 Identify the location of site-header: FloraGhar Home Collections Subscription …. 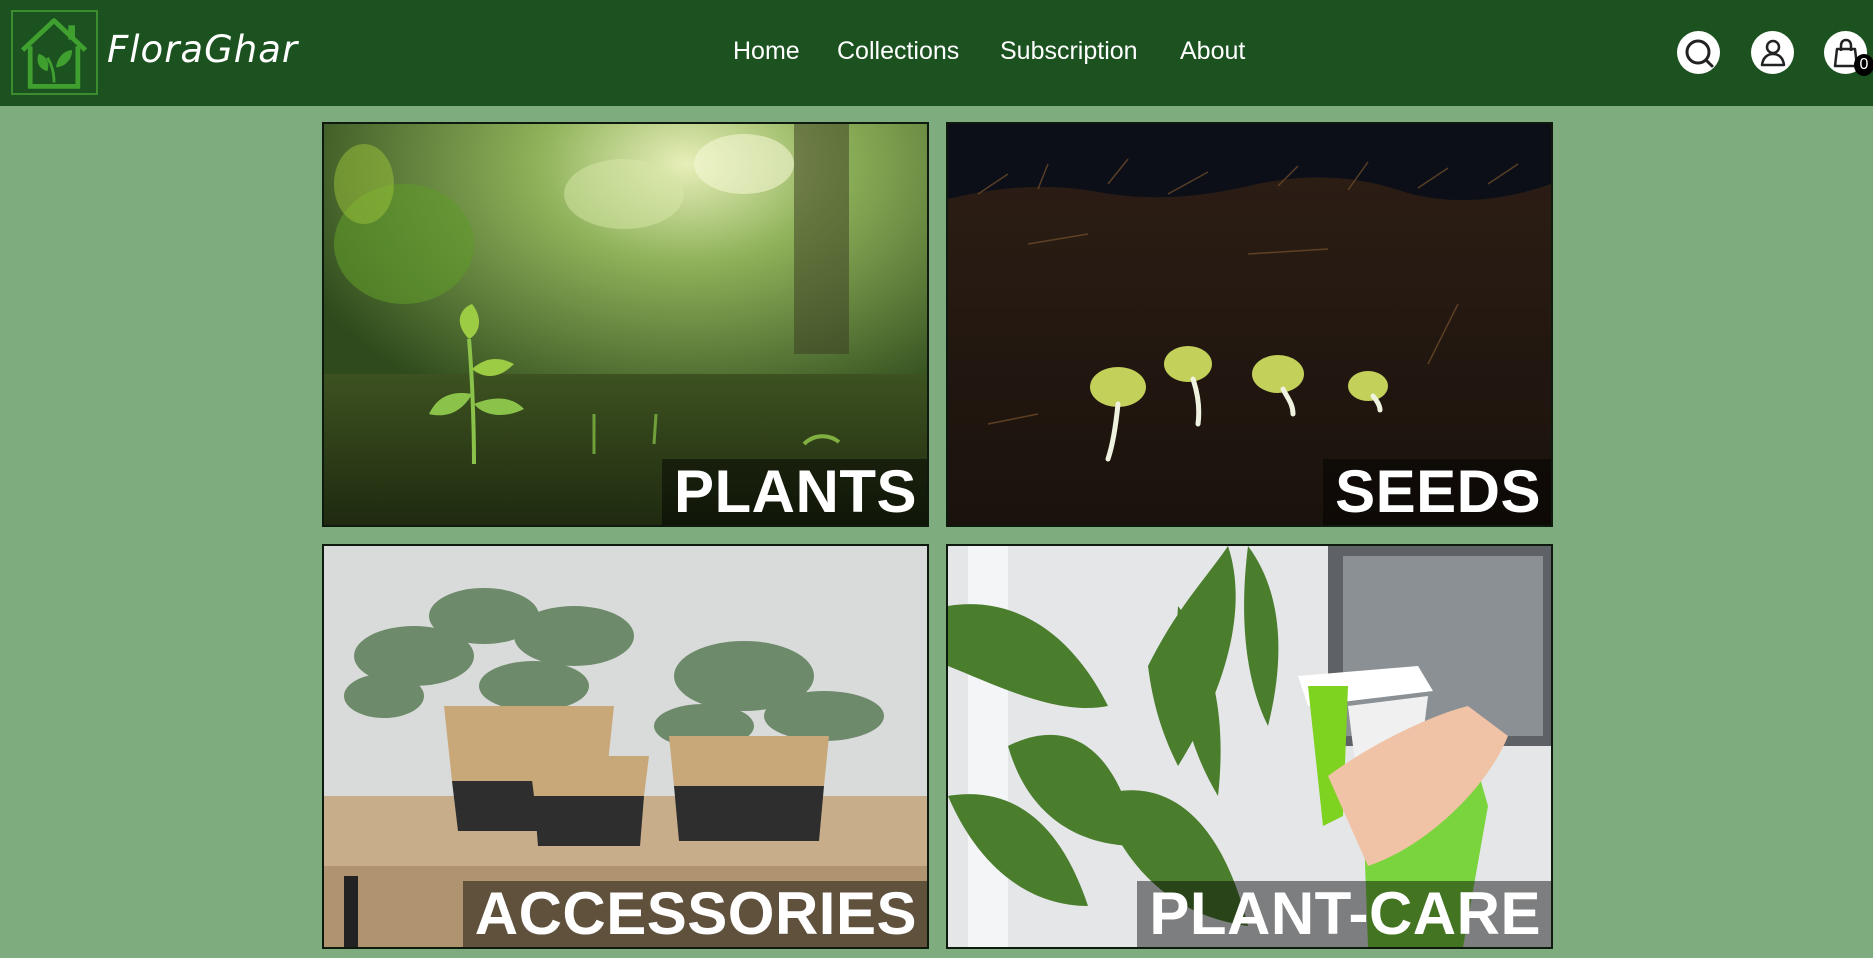
(936, 53).